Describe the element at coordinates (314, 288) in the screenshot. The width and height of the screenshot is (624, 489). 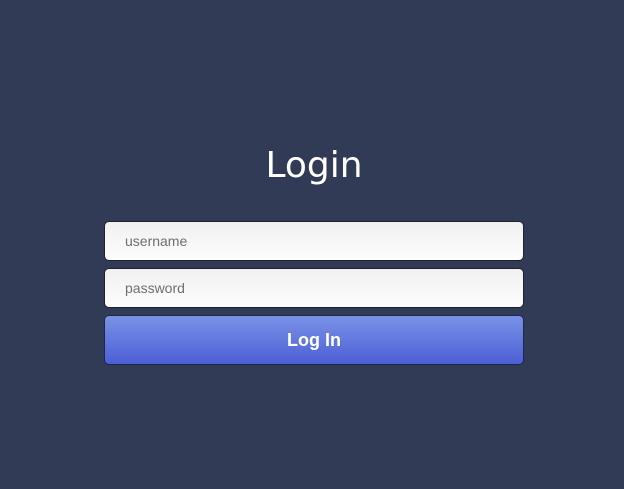
I see `password-input` at that location.